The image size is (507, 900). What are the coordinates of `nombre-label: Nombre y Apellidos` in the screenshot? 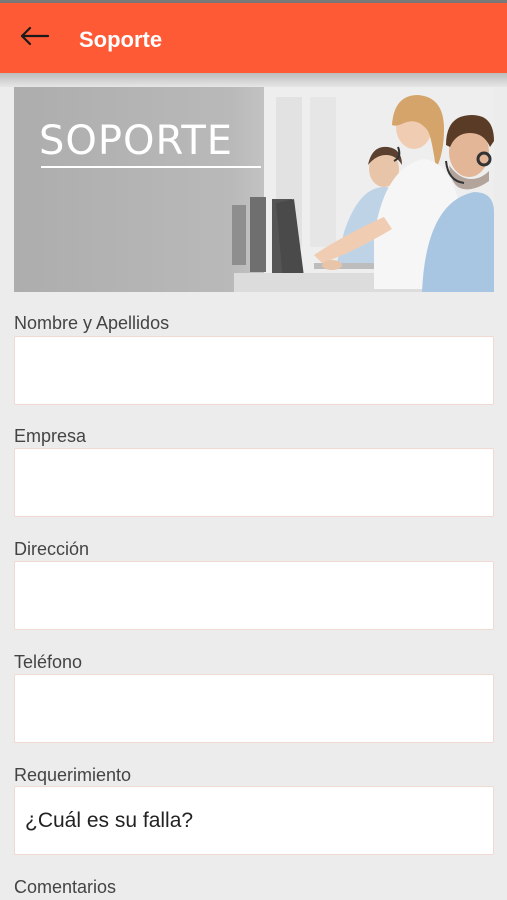 It's located at (92, 323).